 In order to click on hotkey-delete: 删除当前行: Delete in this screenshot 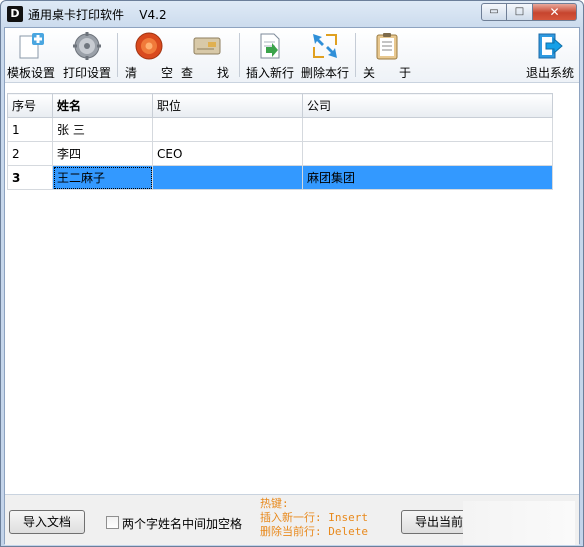, I will do `click(314, 531)`.